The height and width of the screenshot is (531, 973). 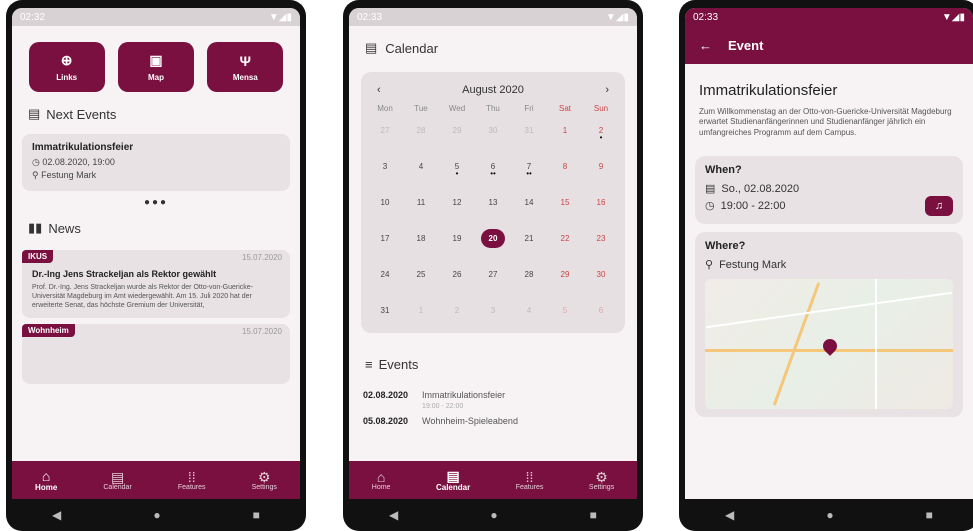 What do you see at coordinates (565, 313) in the screenshot?
I see `calendar-day: 5` at bounding box center [565, 313].